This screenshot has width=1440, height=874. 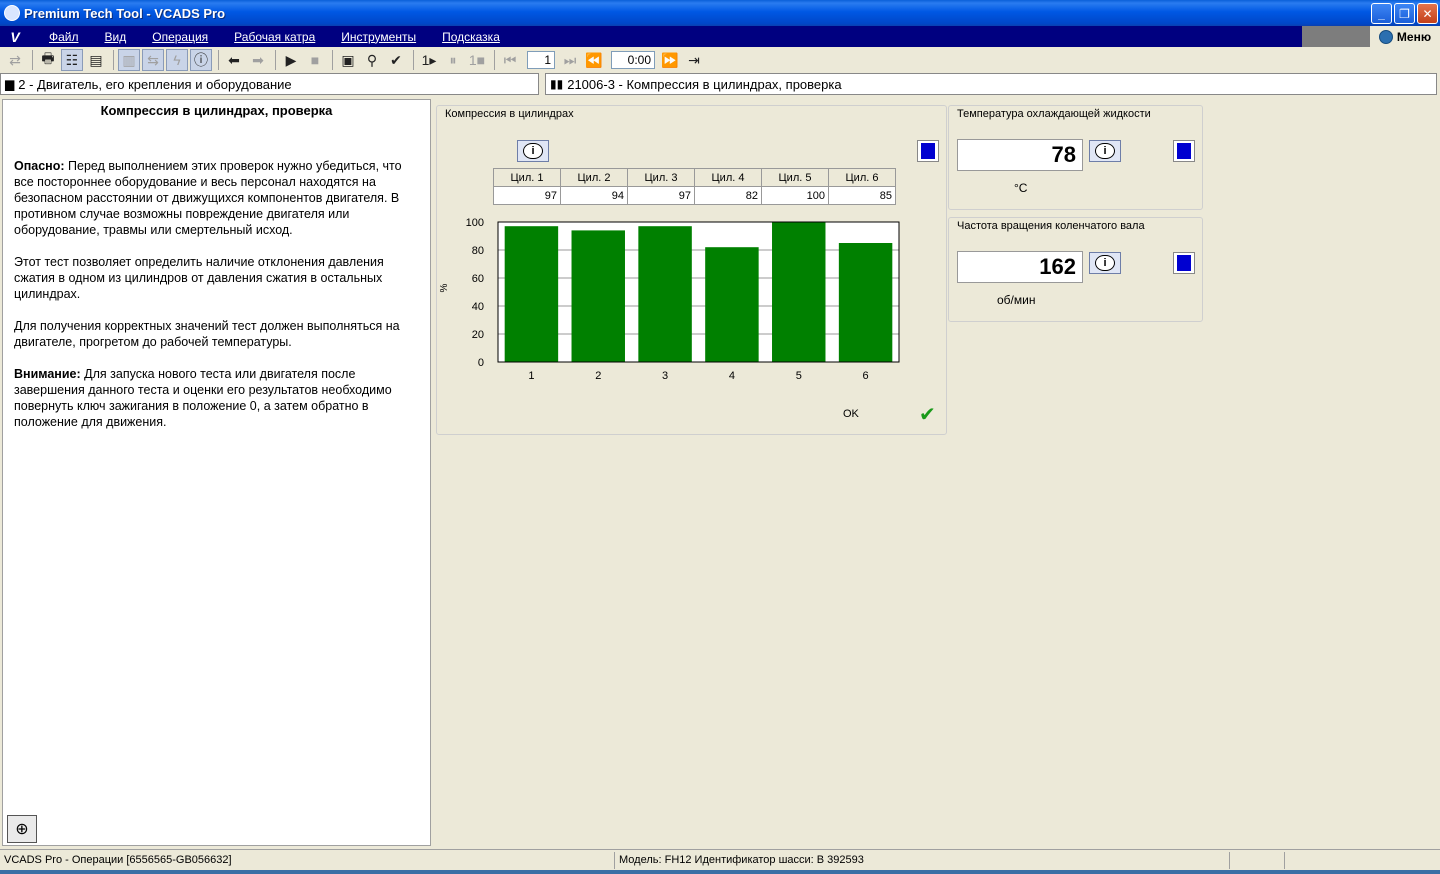 I want to click on title-bar: Premium Tech Tool - VCADS Pro _ ❐ ✕, so click(x=720, y=13).